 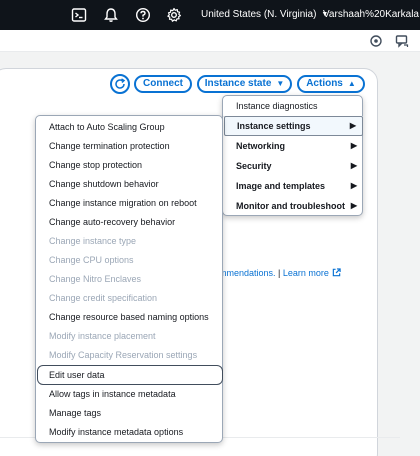 What do you see at coordinates (281, 186) in the screenshot?
I see `menu-item-label: Image and templates` at bounding box center [281, 186].